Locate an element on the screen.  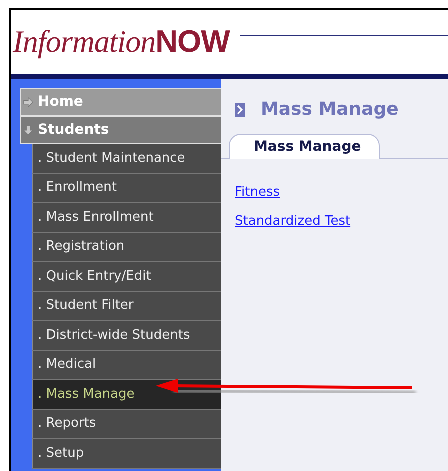
sidebar-item: . Reports is located at coordinates (126, 424).